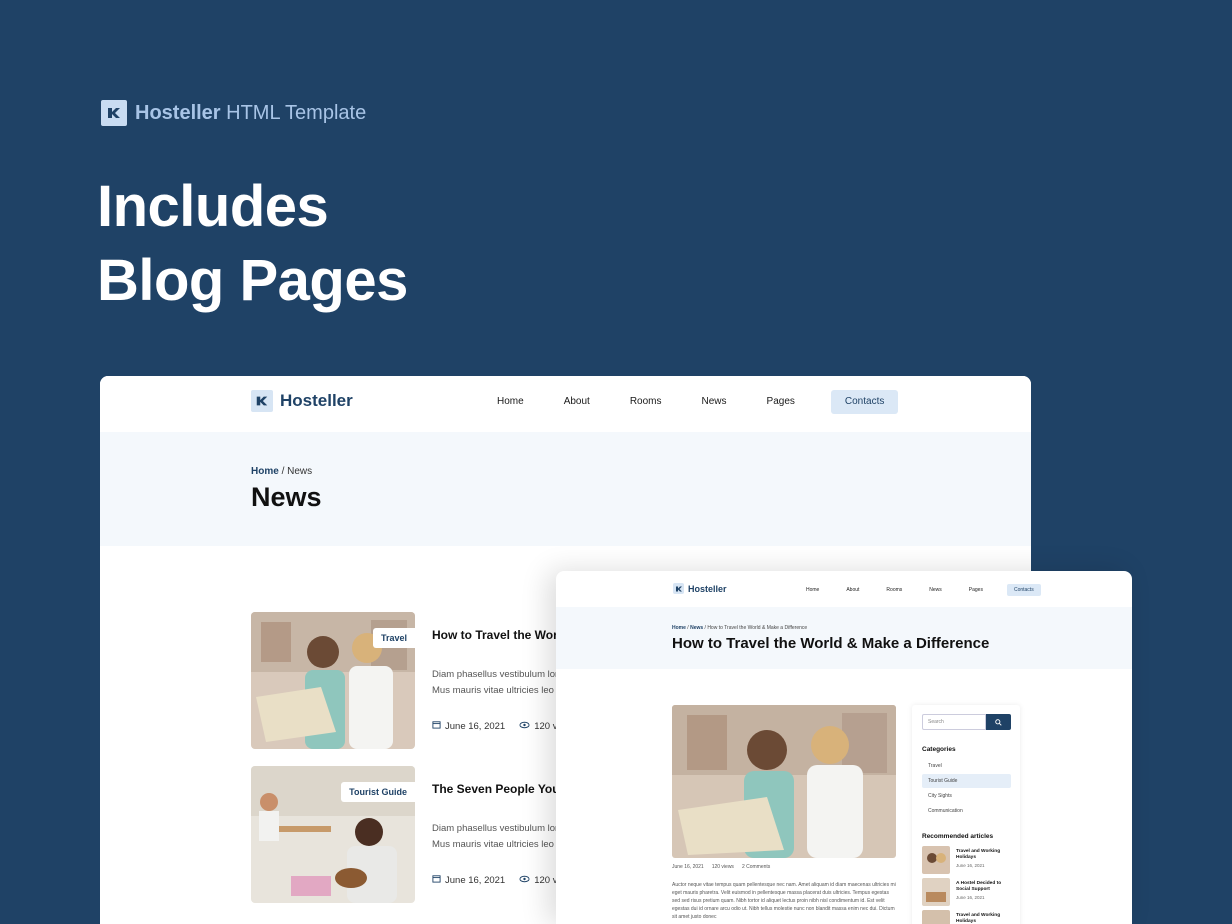 This screenshot has height=924, width=1232. I want to click on category-item-city-sights: City Sights, so click(966, 796).